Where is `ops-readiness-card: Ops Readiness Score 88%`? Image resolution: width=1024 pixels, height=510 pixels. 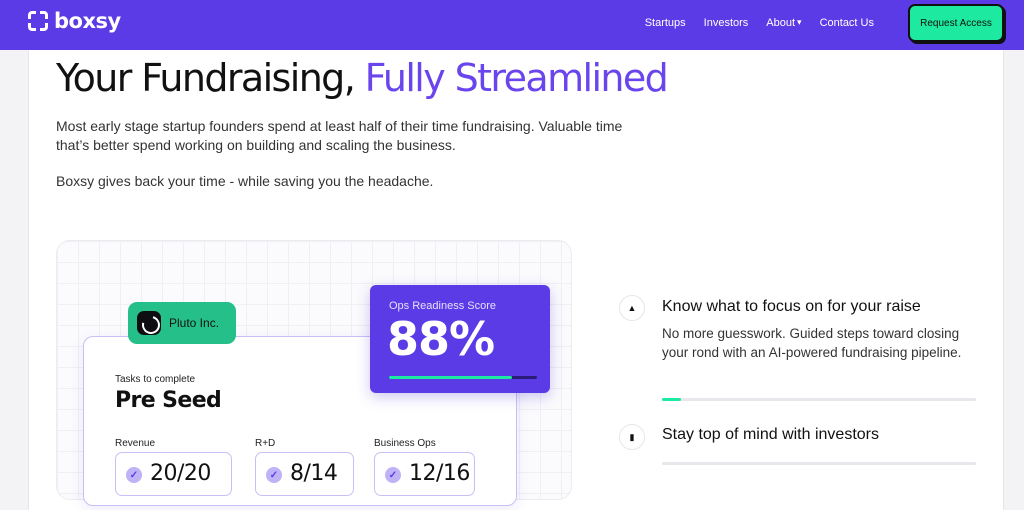 ops-readiness-card: Ops Readiness Score 88% is located at coordinates (460, 339).